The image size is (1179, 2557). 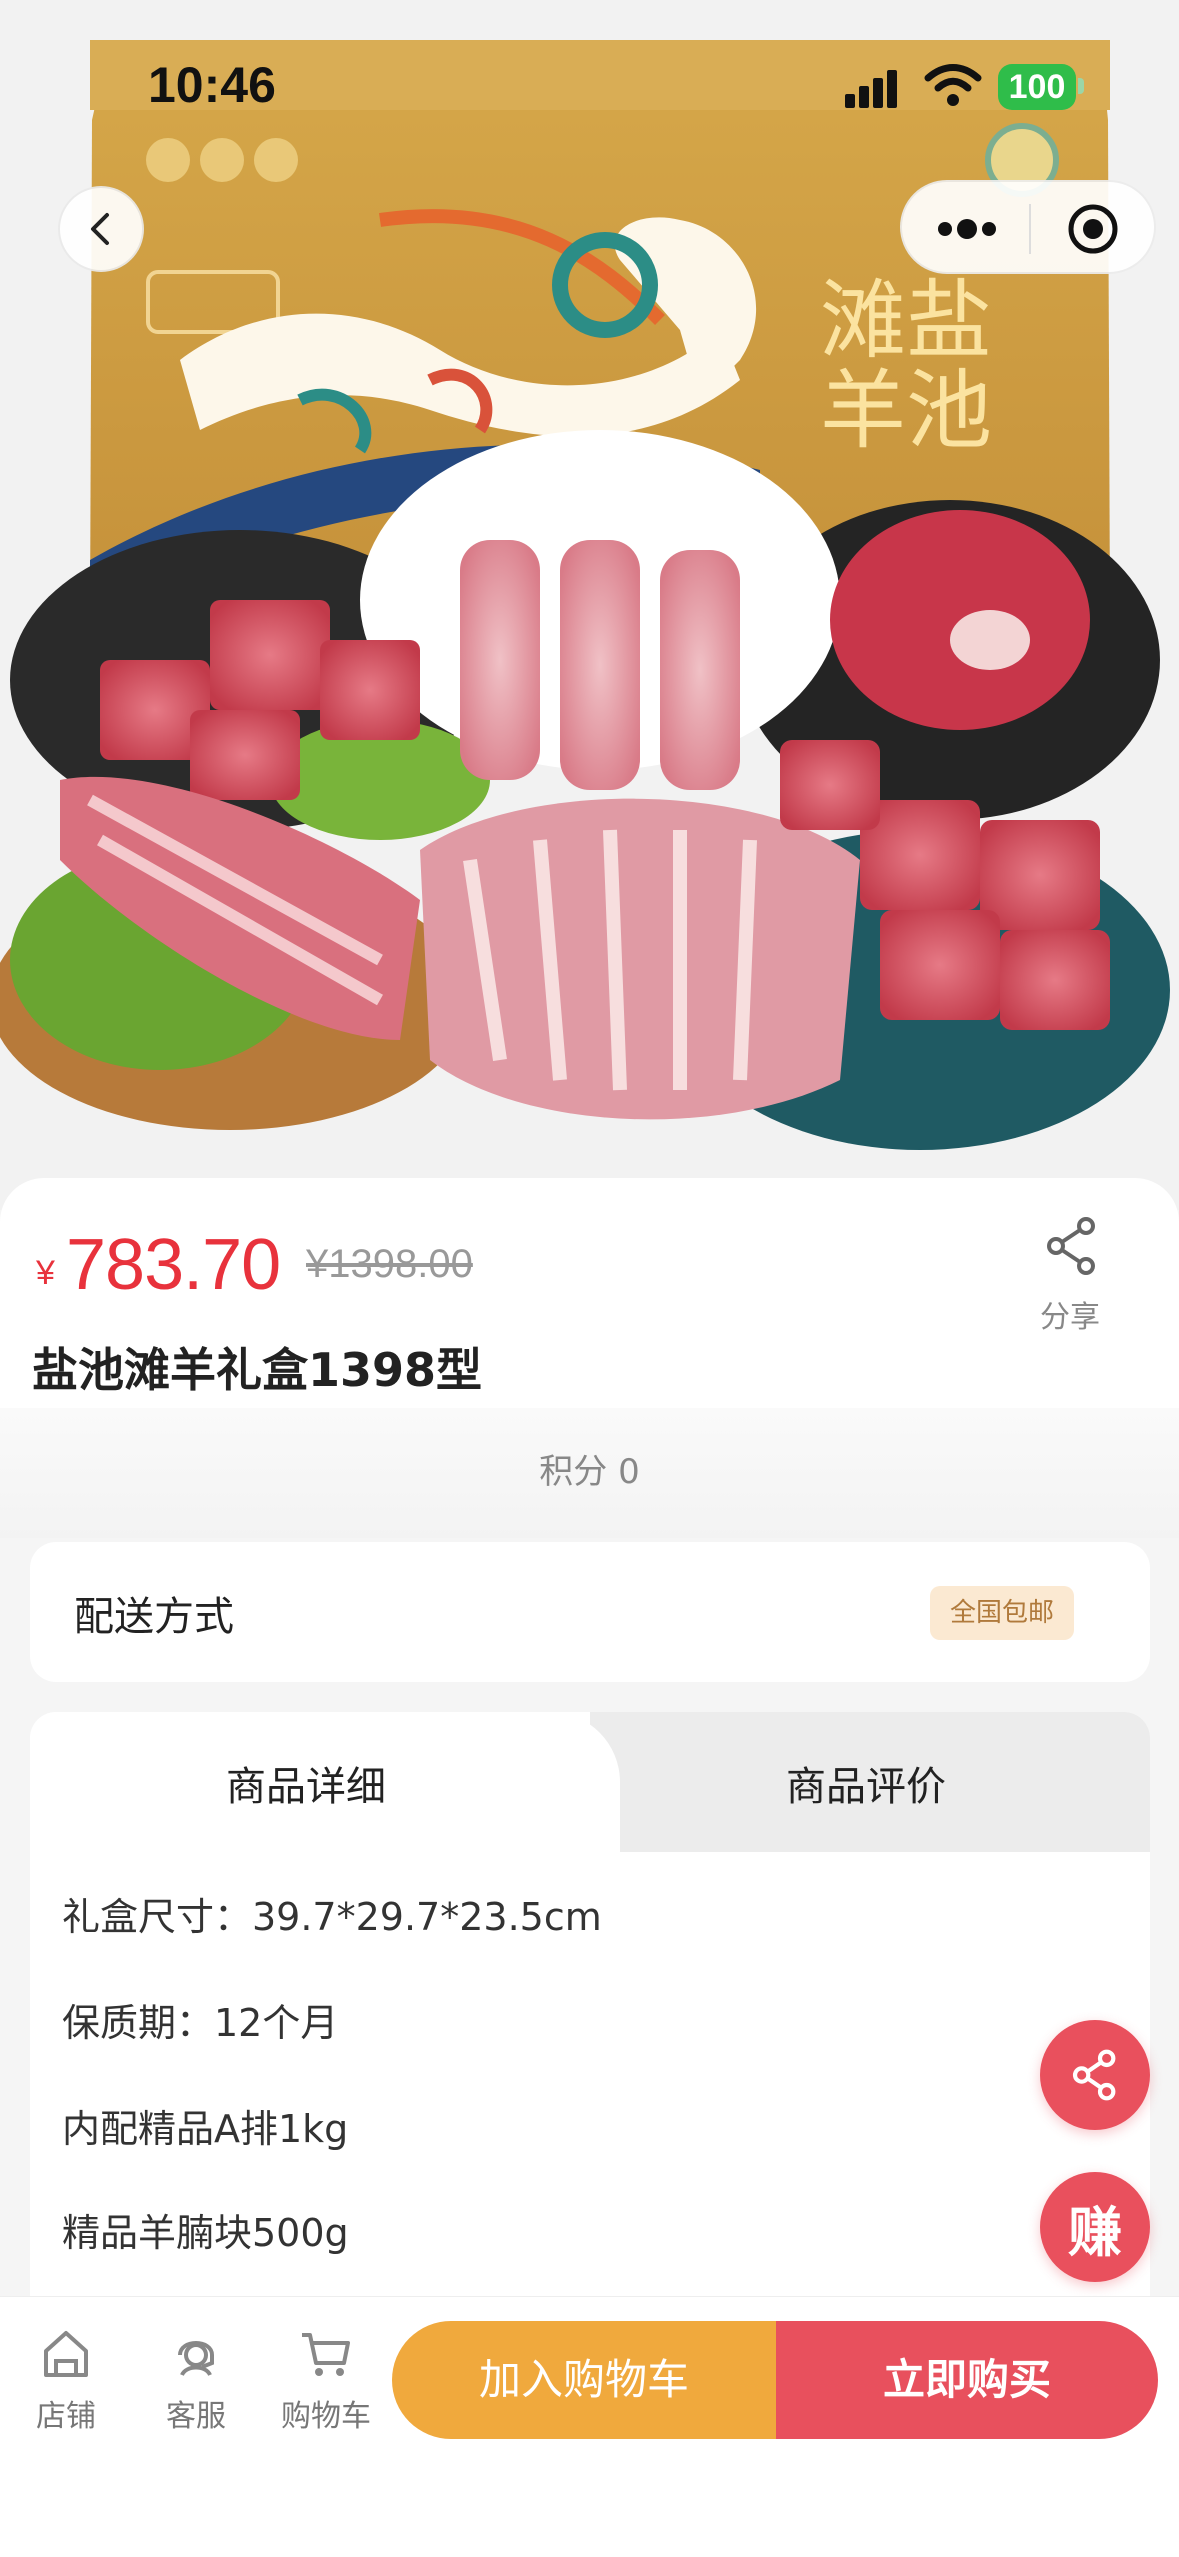 I want to click on share-label: 分享, so click(x=1070, y=1314).